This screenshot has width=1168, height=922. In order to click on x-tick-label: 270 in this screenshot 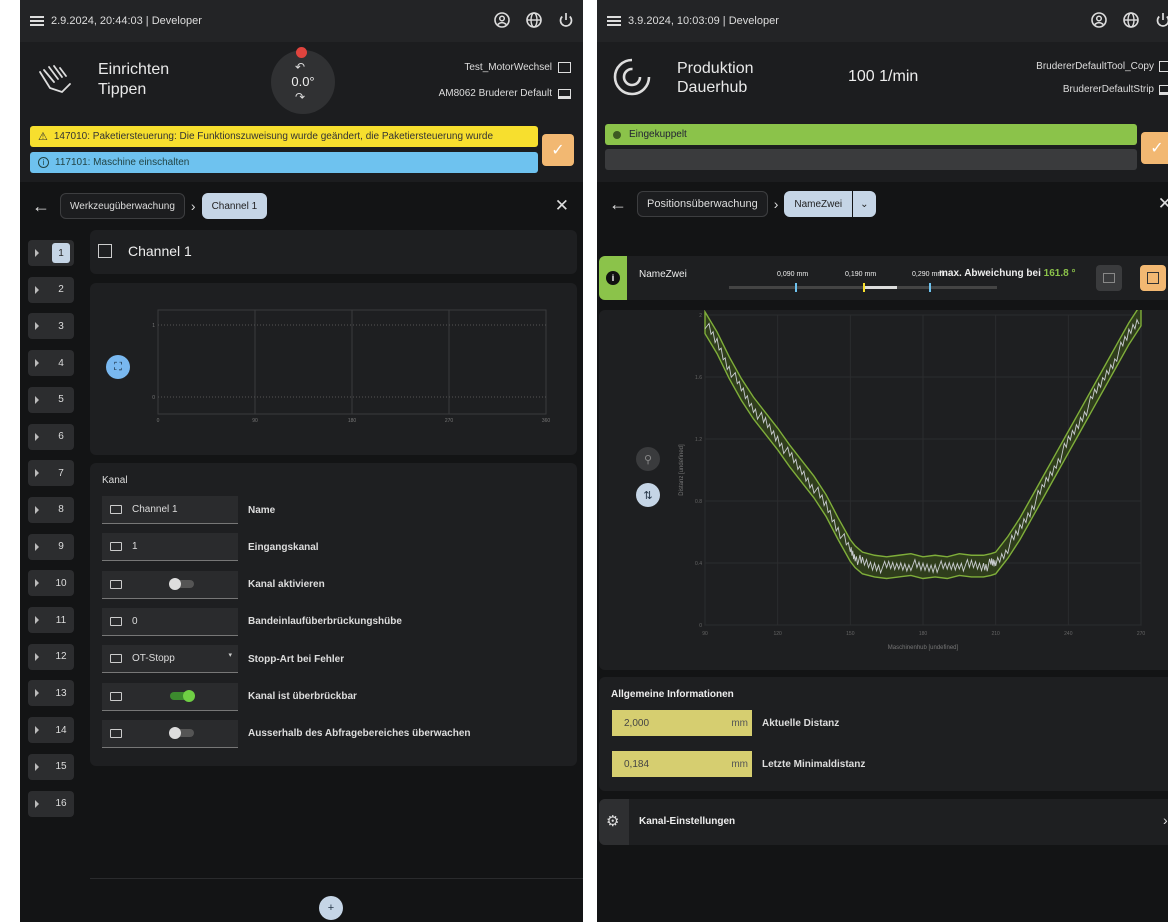, I will do `click(449, 421)`.